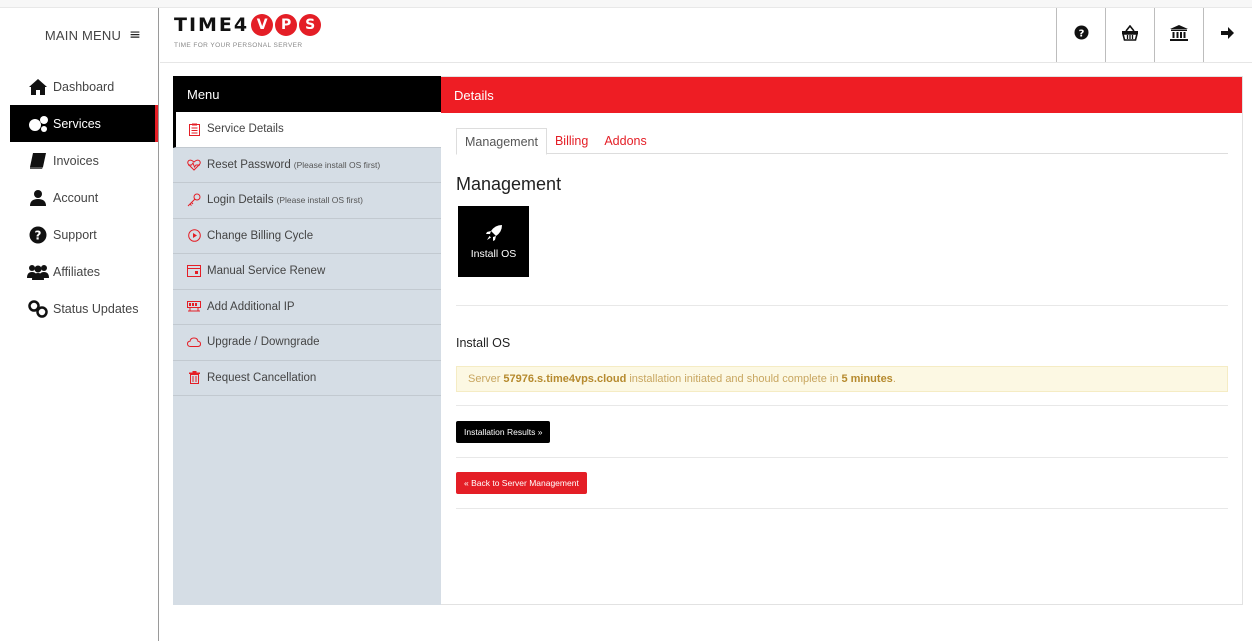  I want to click on menu-item-reset-password: Reset Password (Please install OS first), so click(307, 165).